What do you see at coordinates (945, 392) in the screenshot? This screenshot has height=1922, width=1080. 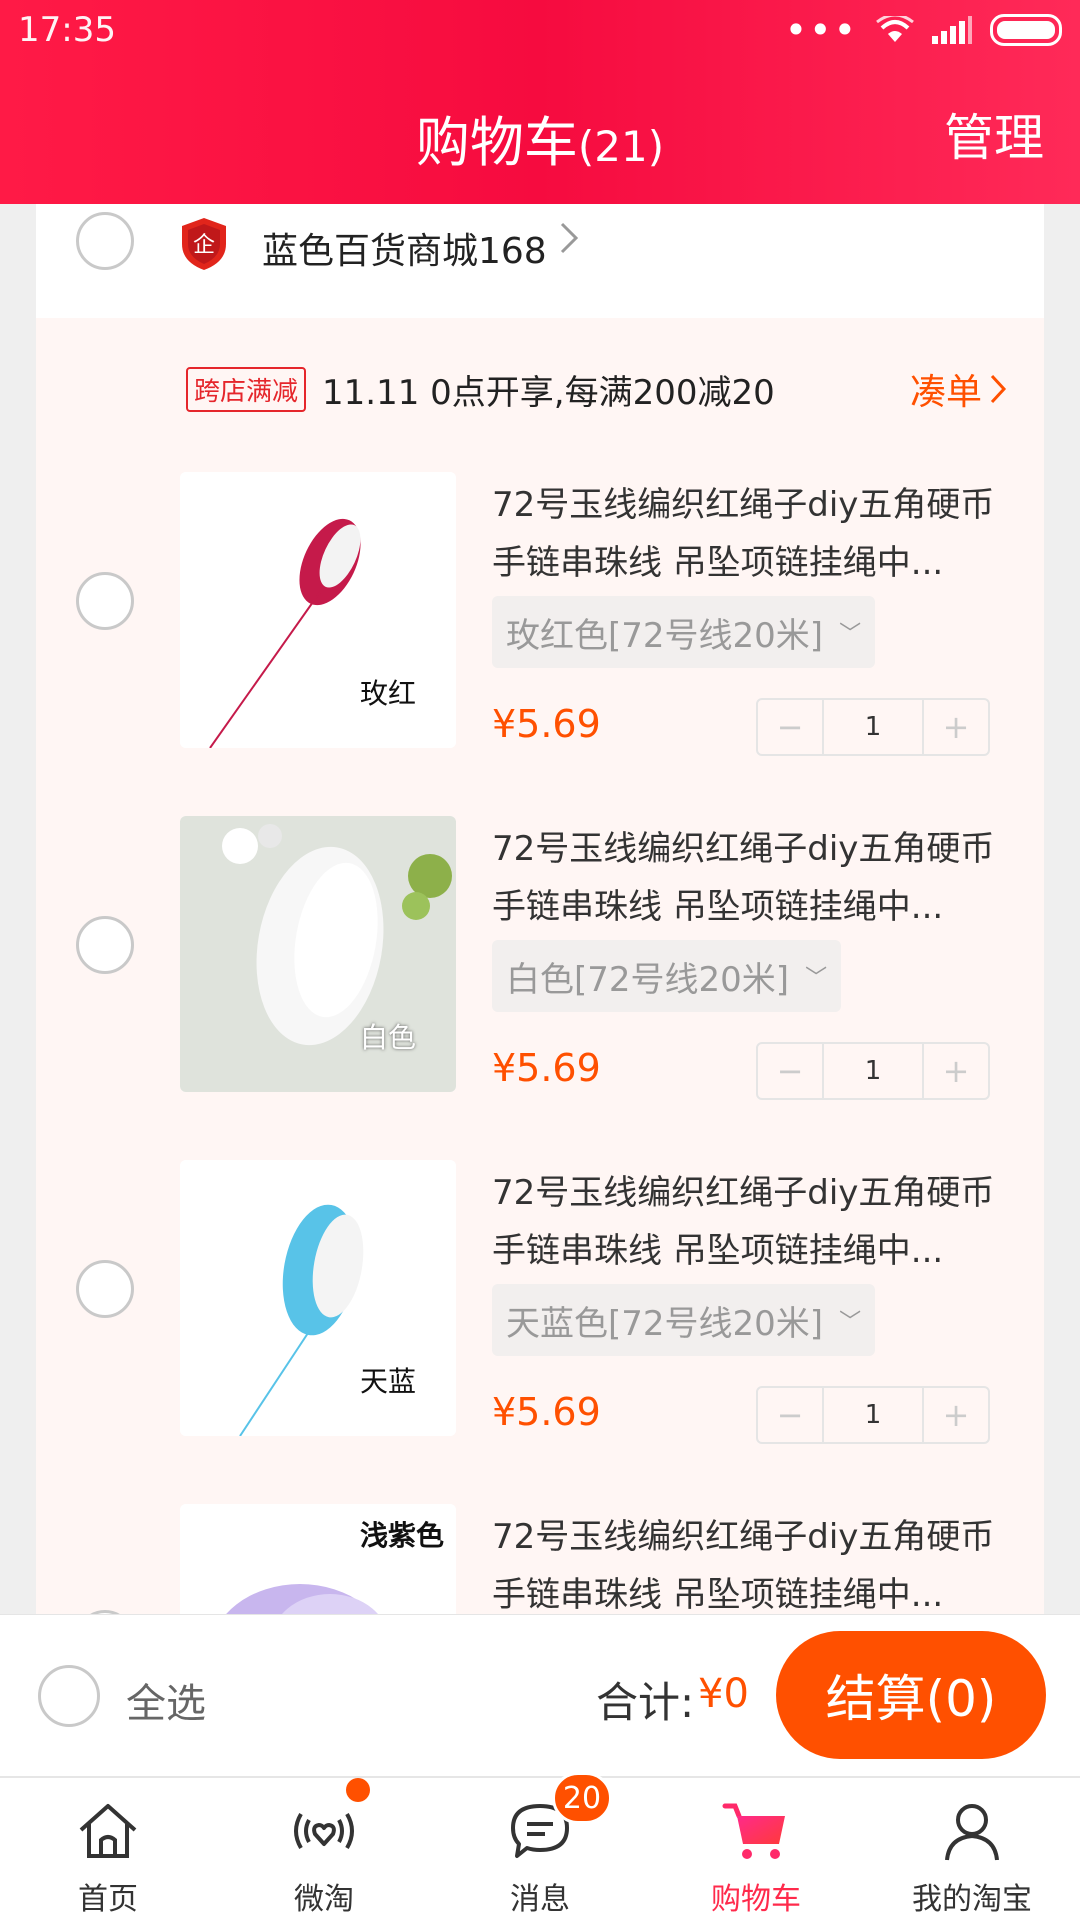 I see `add-on-label: 凑单` at bounding box center [945, 392].